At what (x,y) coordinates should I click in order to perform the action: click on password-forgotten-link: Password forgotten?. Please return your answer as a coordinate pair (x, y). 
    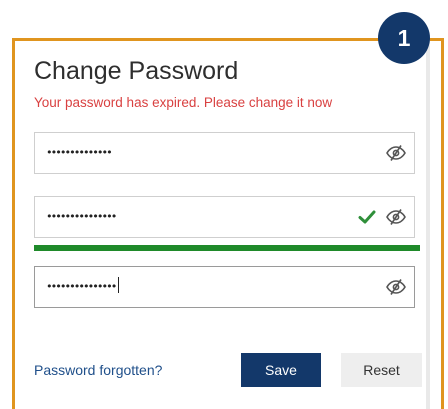
    Looking at the image, I should click on (98, 370).